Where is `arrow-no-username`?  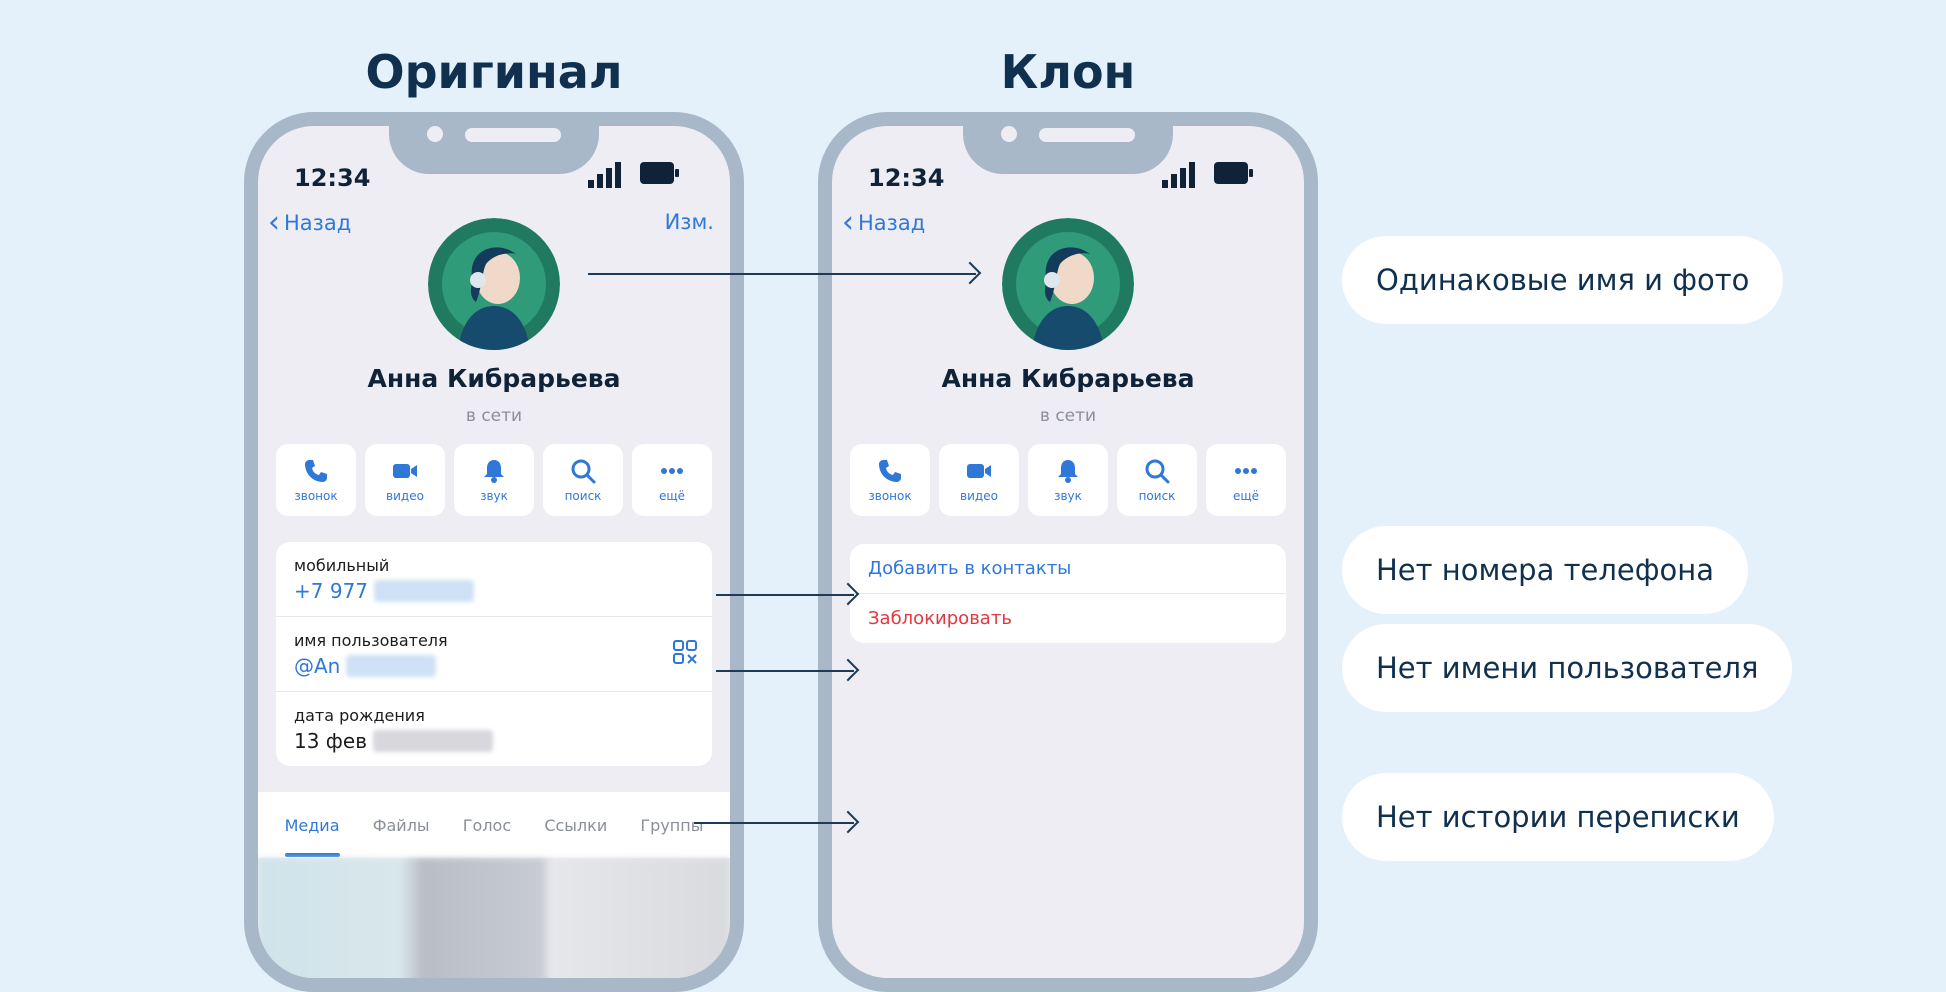 arrow-no-username is located at coordinates (785, 671).